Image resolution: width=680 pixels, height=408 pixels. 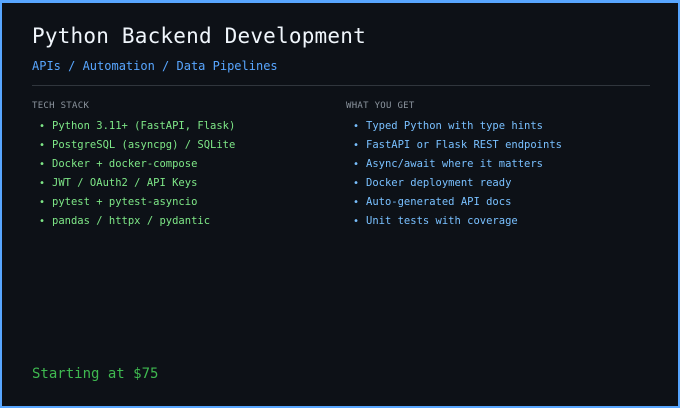 What do you see at coordinates (125, 164) in the screenshot?
I see `tech-stack-item-label: Docker + docker-compose` at bounding box center [125, 164].